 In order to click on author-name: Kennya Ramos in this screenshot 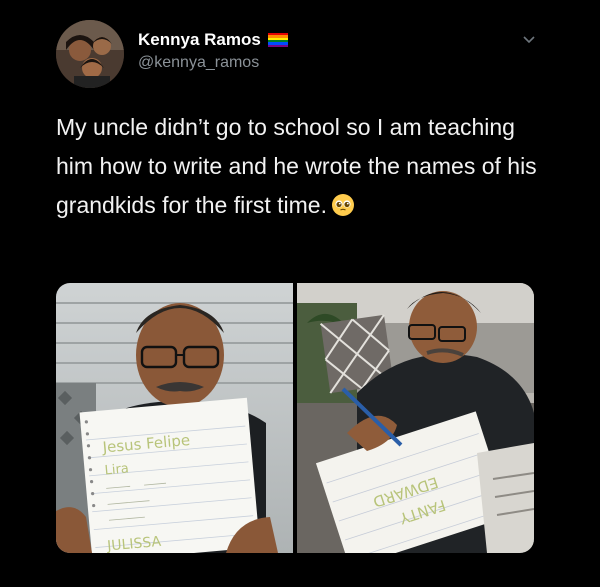, I will do `click(199, 40)`.